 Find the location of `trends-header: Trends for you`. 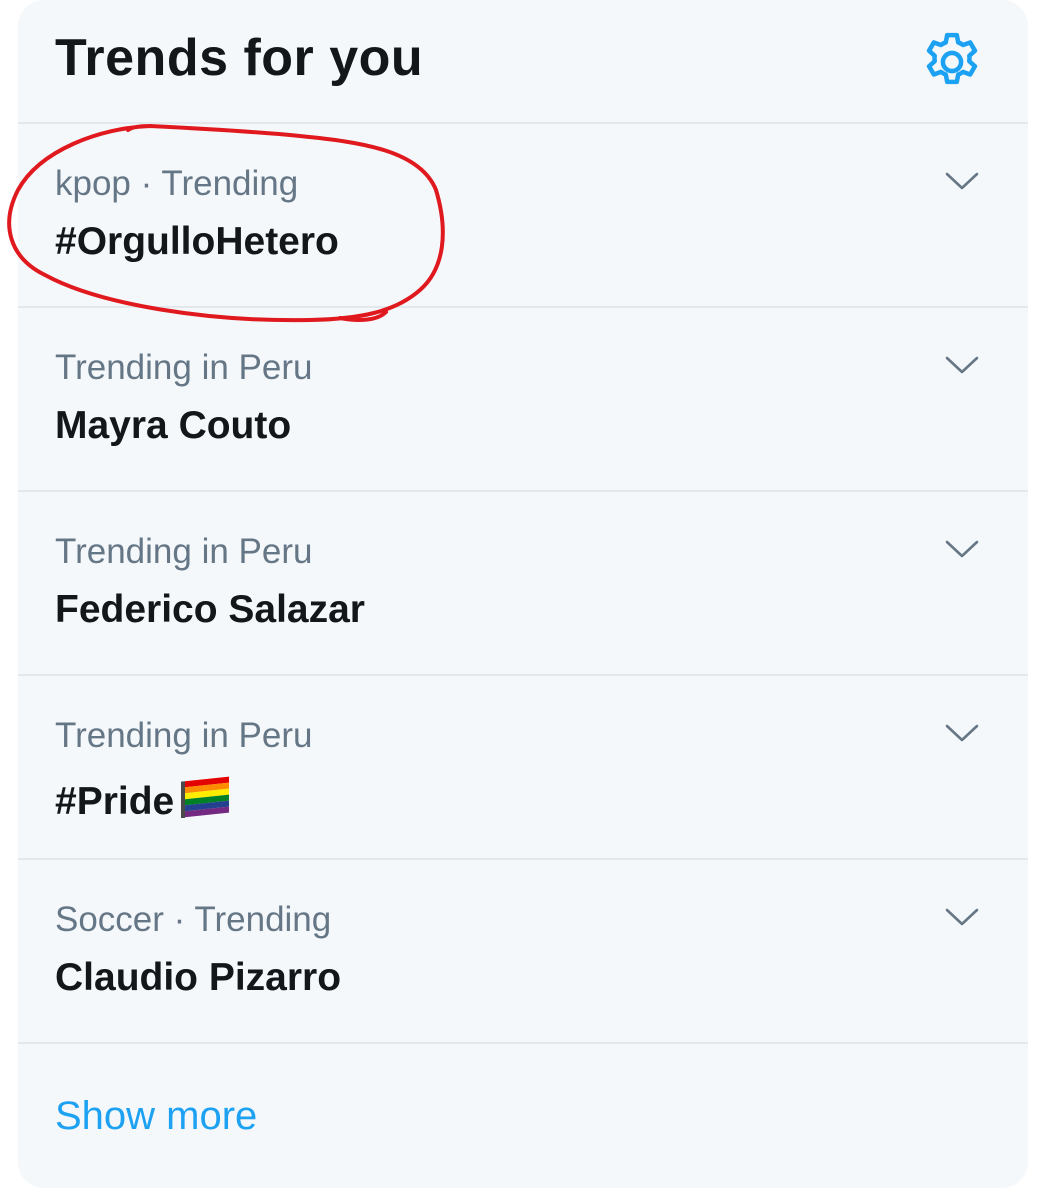

trends-header: Trends for you is located at coordinates (523, 62).